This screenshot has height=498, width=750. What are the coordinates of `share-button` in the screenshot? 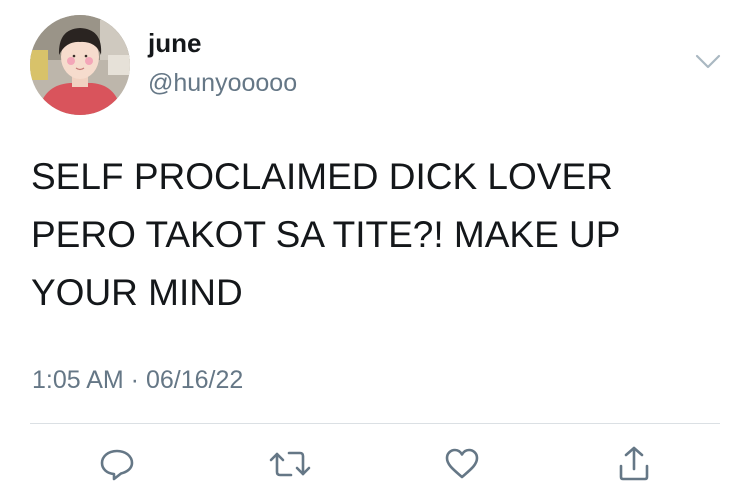 It's located at (634, 464).